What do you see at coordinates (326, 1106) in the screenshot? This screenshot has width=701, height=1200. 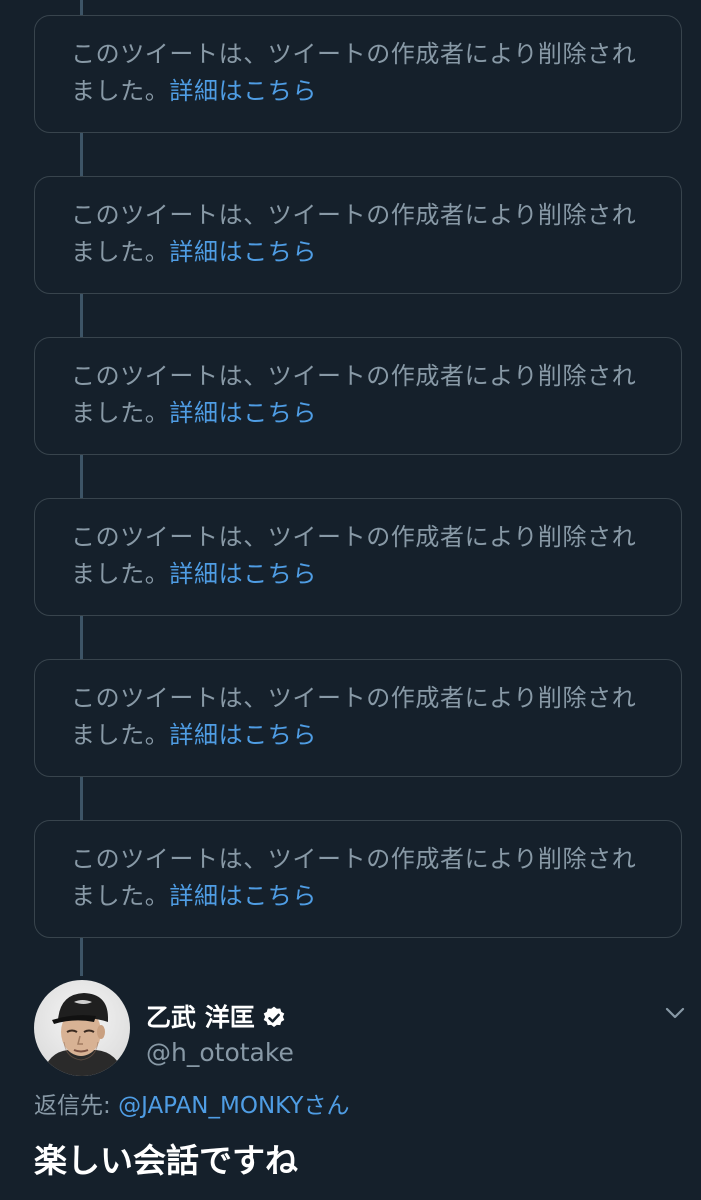 I see `reply-target-suffix: さん` at bounding box center [326, 1106].